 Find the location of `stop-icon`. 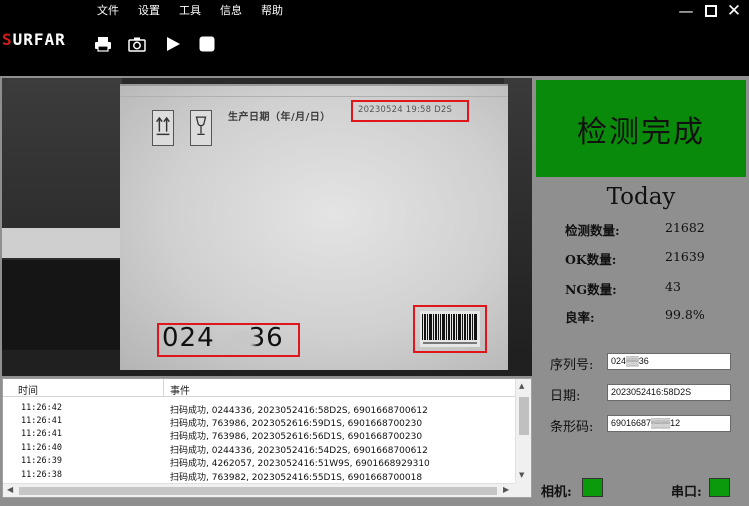

stop-icon is located at coordinates (207, 44).